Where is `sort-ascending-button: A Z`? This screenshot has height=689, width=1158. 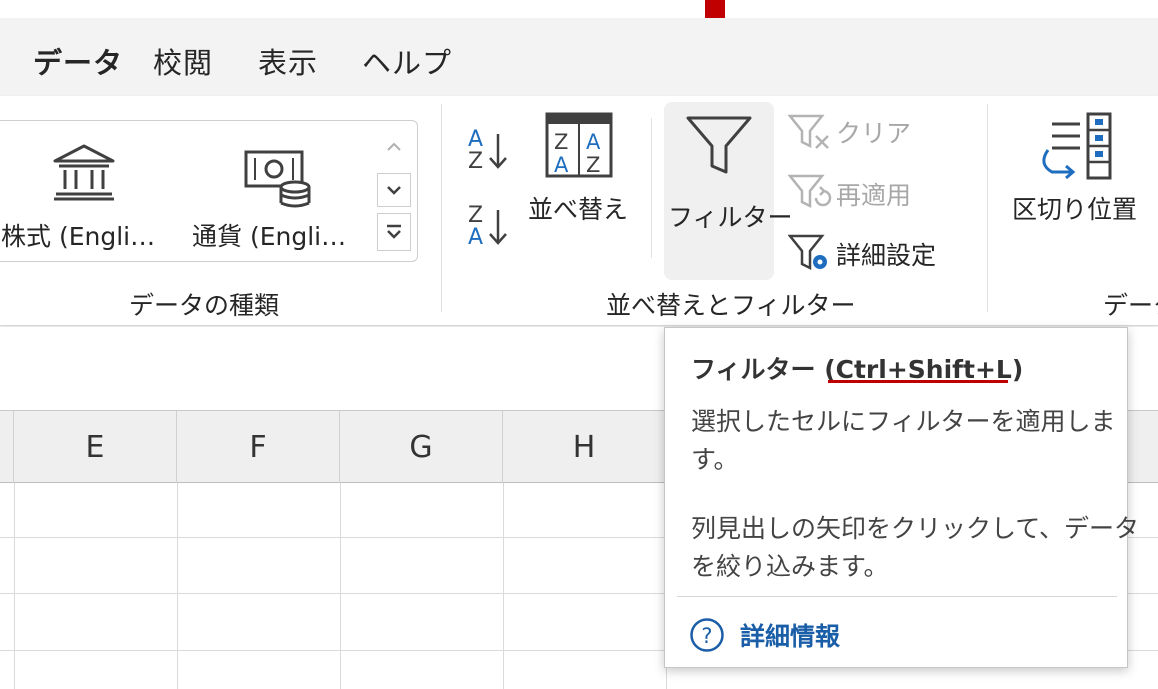
sort-ascending-button: A Z is located at coordinates (489, 152).